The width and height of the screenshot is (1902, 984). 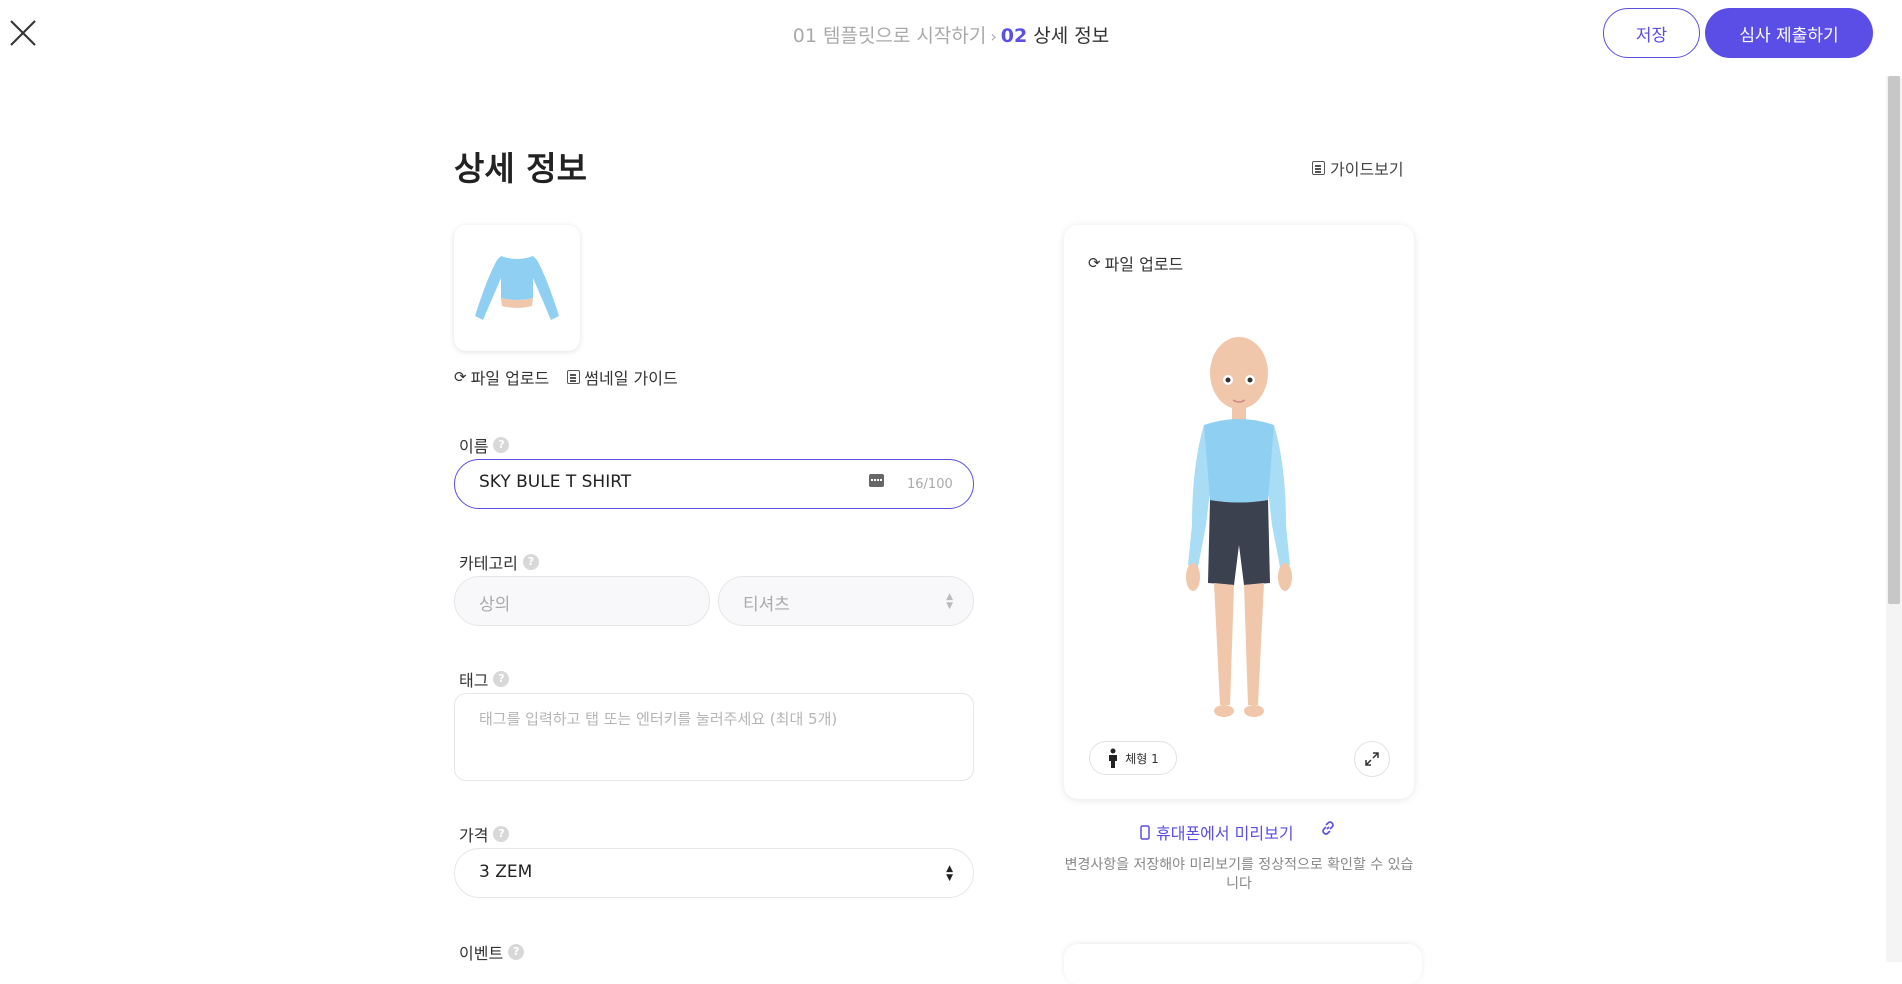 I want to click on mobile-preview-button: 휴대폰에서 미리보기, so click(x=1217, y=832).